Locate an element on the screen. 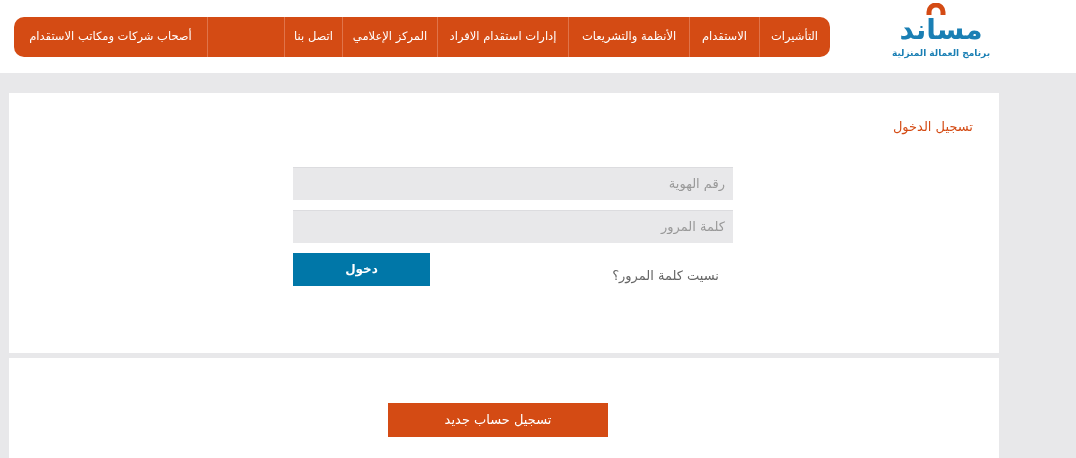  nav-link: المركز الإعلامي is located at coordinates (389, 37).